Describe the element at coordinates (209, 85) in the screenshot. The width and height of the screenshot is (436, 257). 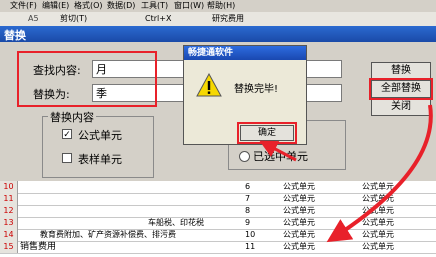
I see `warning-icon` at that location.